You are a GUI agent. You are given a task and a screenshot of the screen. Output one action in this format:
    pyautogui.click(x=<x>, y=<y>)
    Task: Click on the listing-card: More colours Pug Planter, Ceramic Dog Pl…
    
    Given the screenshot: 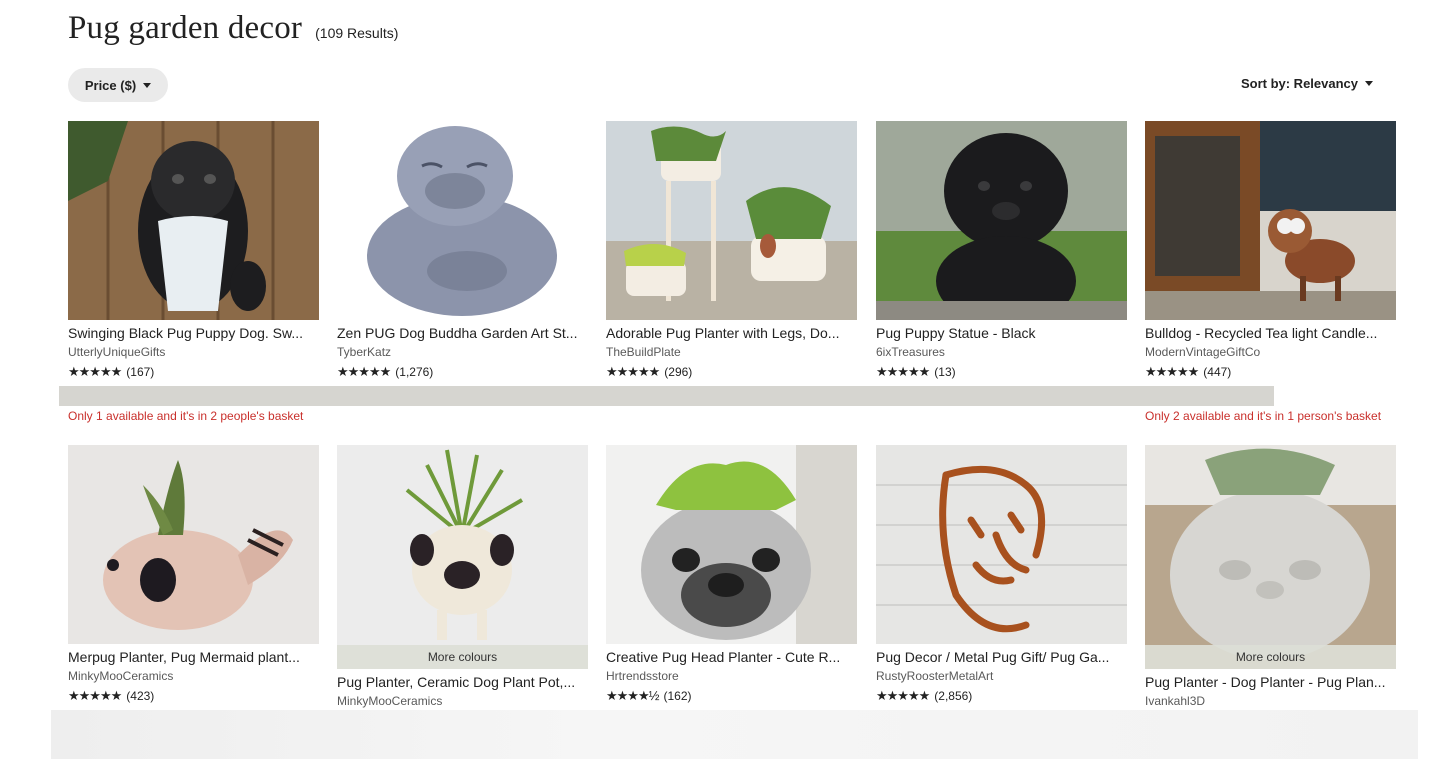 What is the action you would take?
    pyautogui.click(x=462, y=576)
    